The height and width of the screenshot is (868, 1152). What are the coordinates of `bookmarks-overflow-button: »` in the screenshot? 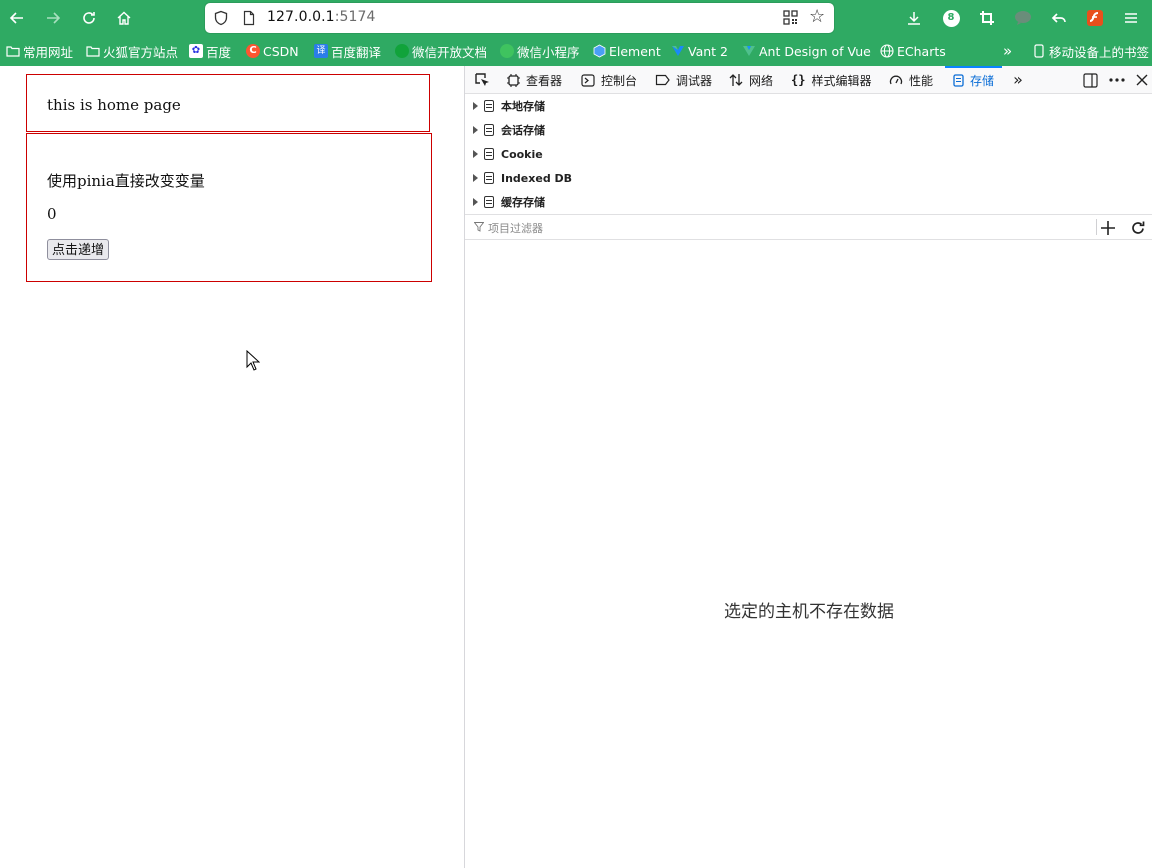 It's located at (1007, 51).